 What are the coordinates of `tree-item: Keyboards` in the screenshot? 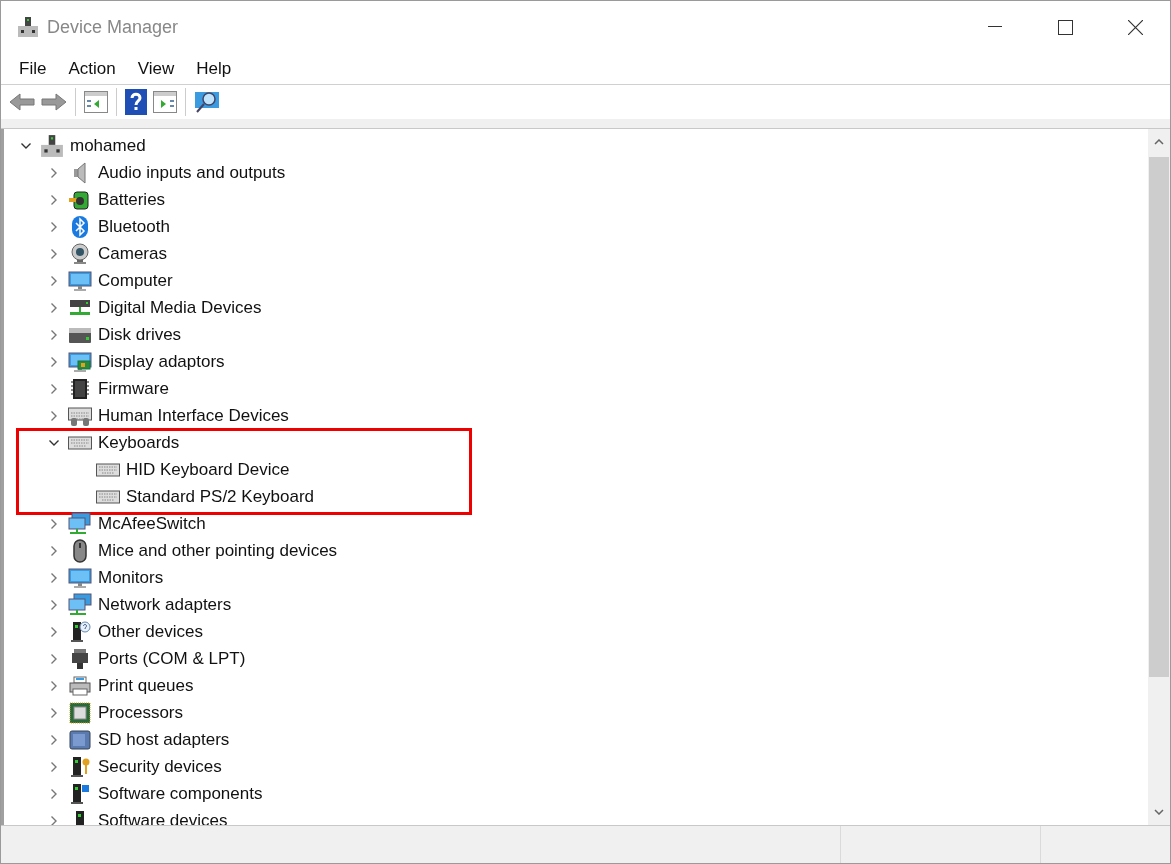 It's located at (139, 442).